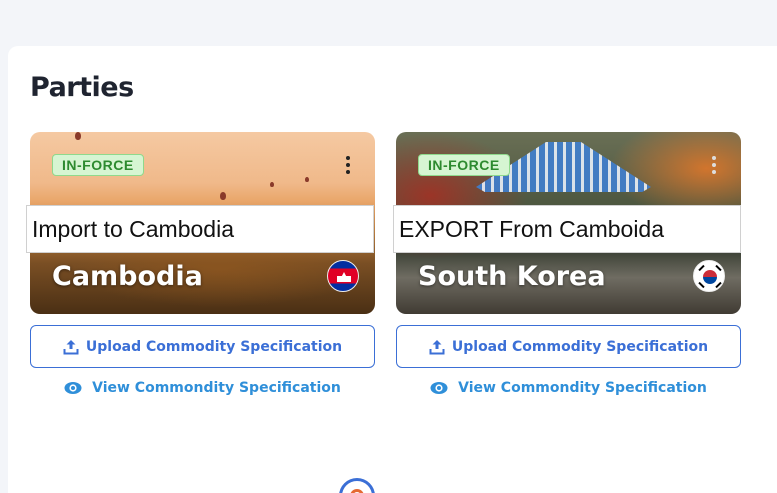  Describe the element at coordinates (709, 276) in the screenshot. I see `south-korea-flag-icon` at that location.